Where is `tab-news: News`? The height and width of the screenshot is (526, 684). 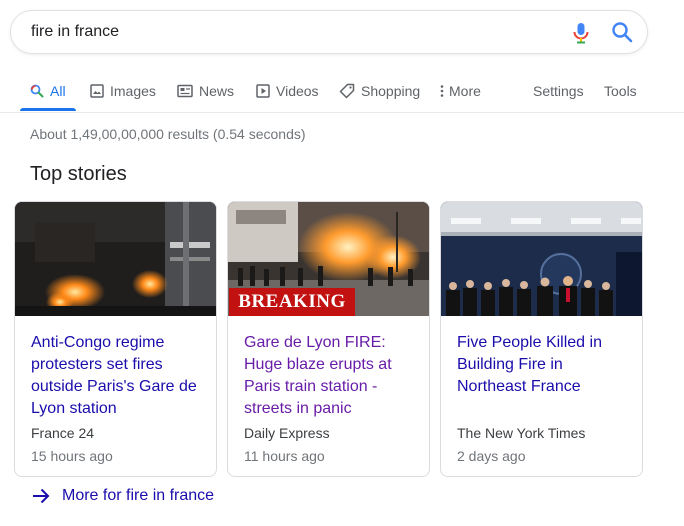 tab-news: News is located at coordinates (205, 91).